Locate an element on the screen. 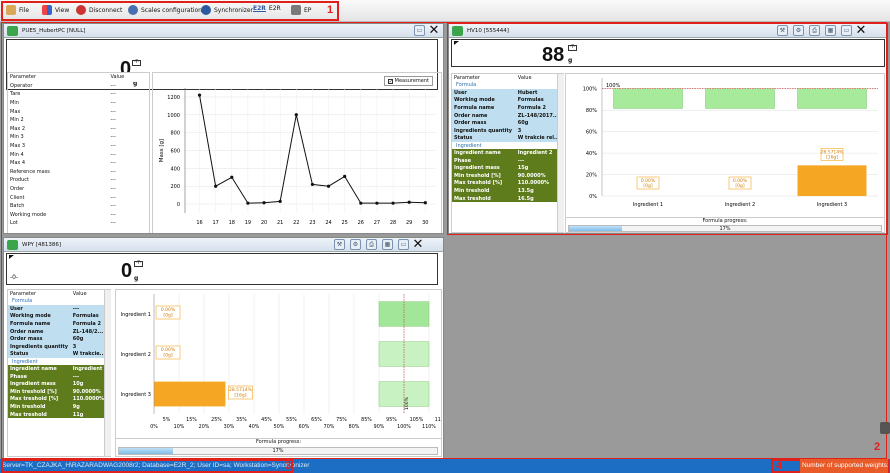 This screenshot has height=473, width=890. supported-weights-badge: Number of supported weights13 is located at coordinates (844, 466).